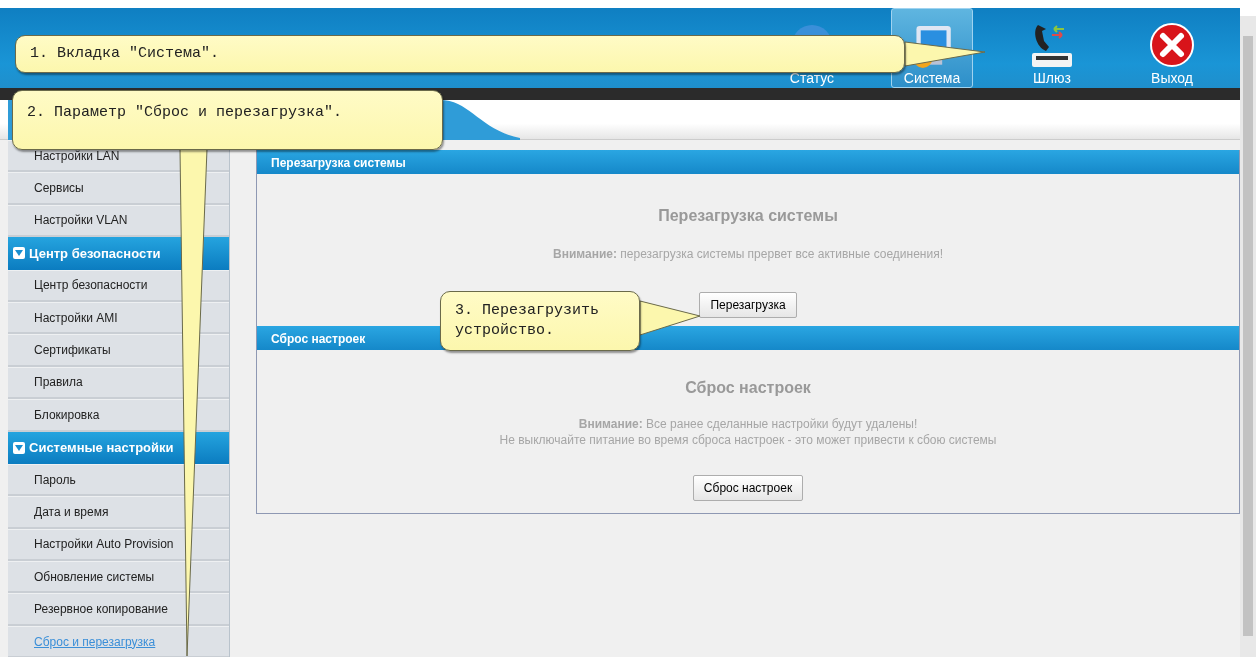 The width and height of the screenshot is (1256, 657). Describe the element at coordinates (94, 576) in the screenshot. I see `sidebar-item: Обновление системы` at that location.